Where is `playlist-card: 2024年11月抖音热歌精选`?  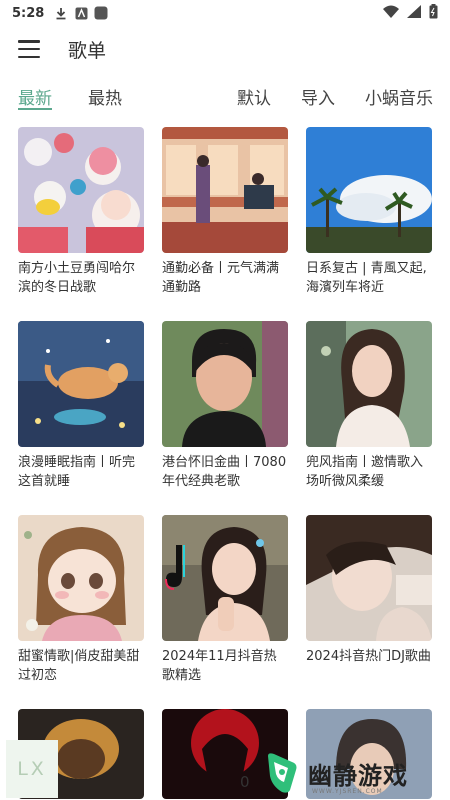 playlist-card: 2024年11月抖音热歌精选 is located at coordinates (225, 601).